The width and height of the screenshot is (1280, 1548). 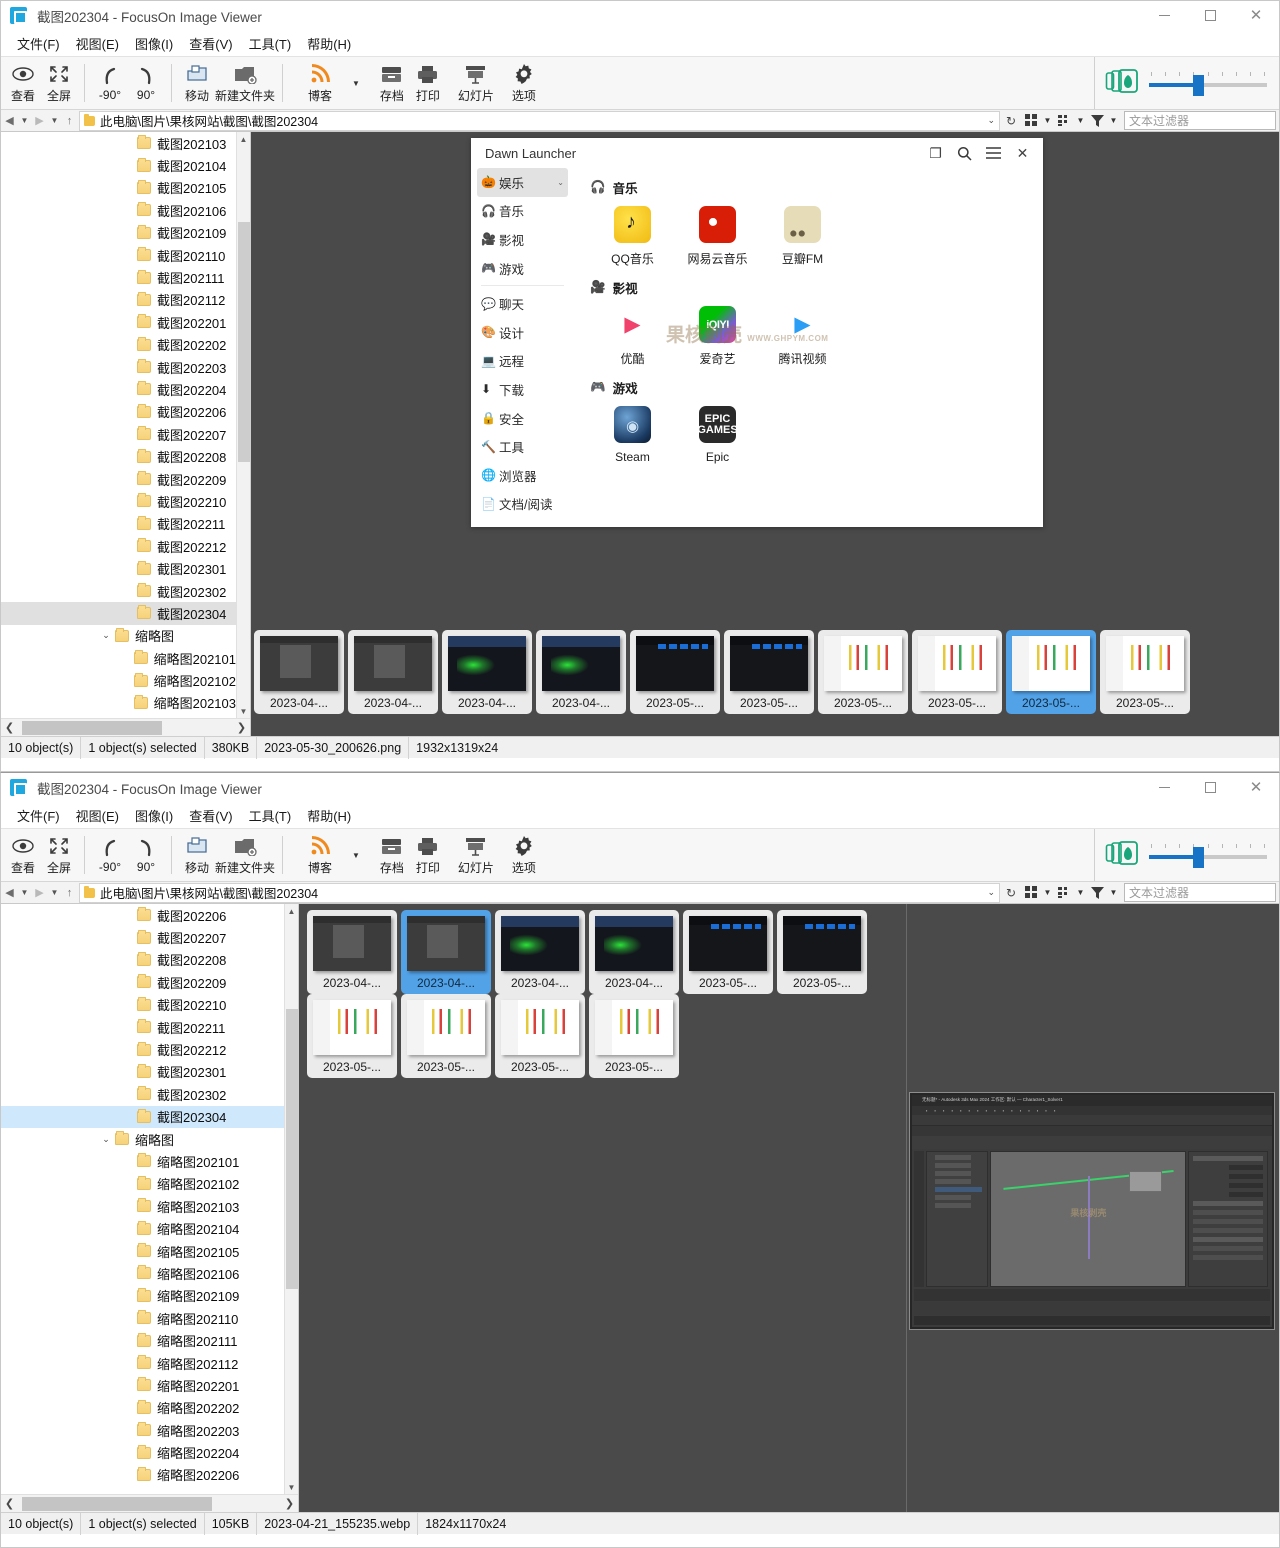 I want to click on w2-maximize-button, so click(x=1210, y=788).